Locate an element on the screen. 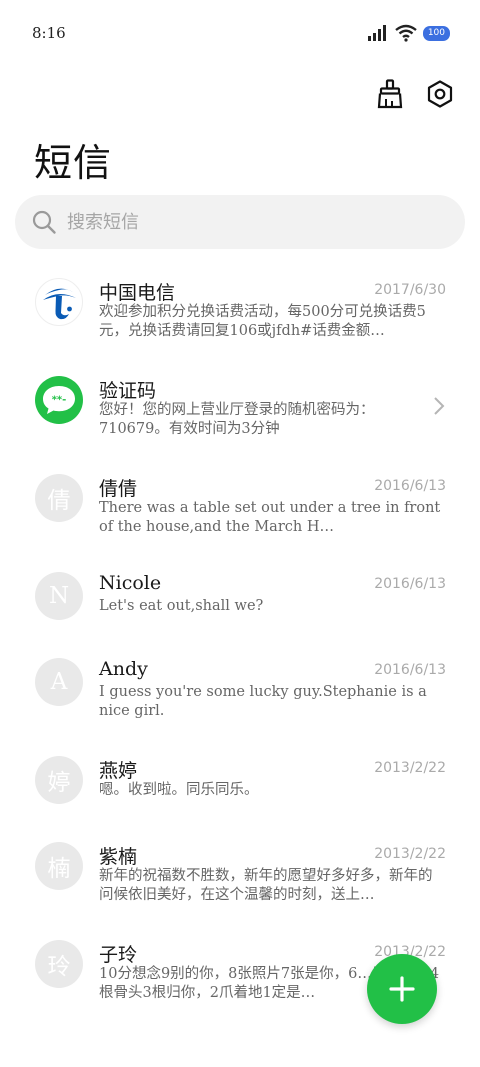 Image resolution: width=480 pixels, height=1067 pixels. avatar: 婷 is located at coordinates (59, 780).